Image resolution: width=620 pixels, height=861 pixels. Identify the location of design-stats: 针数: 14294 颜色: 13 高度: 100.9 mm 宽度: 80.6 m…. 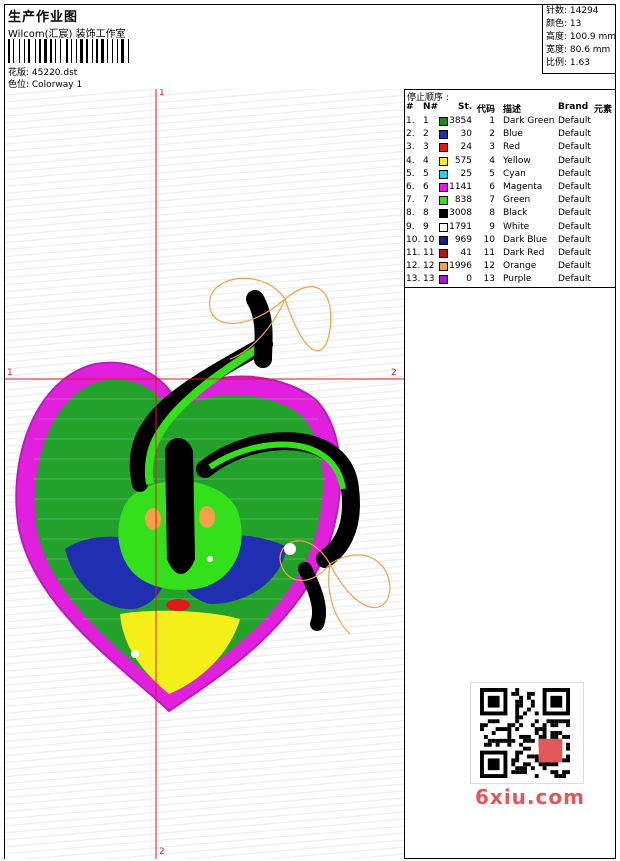
(579, 39).